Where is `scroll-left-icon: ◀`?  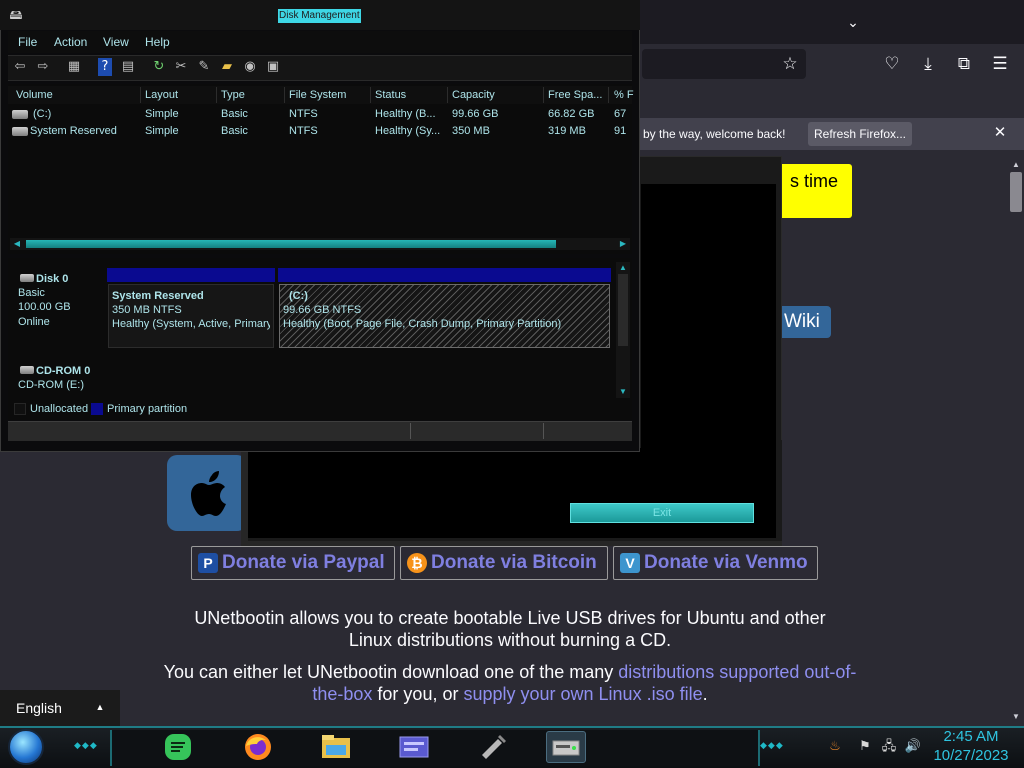 scroll-left-icon: ◀ is located at coordinates (17, 244).